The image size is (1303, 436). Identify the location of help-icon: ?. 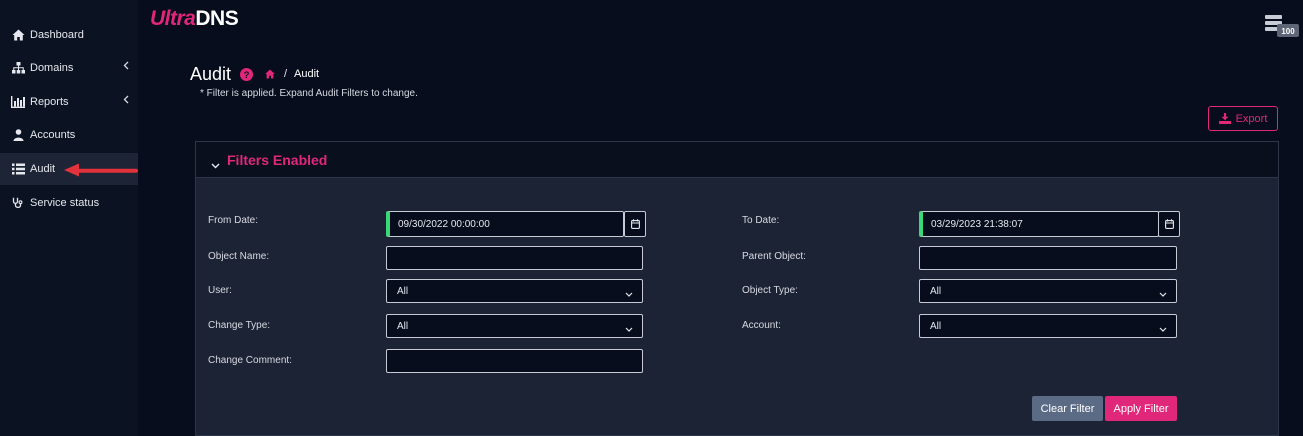
(246, 74).